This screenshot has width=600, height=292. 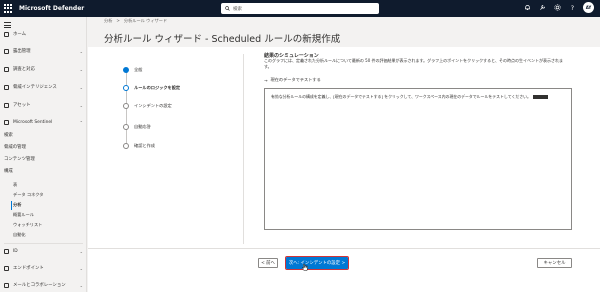 What do you see at coordinates (15, 185) in the screenshot?
I see `sidebar-subitem-tables: 表` at bounding box center [15, 185].